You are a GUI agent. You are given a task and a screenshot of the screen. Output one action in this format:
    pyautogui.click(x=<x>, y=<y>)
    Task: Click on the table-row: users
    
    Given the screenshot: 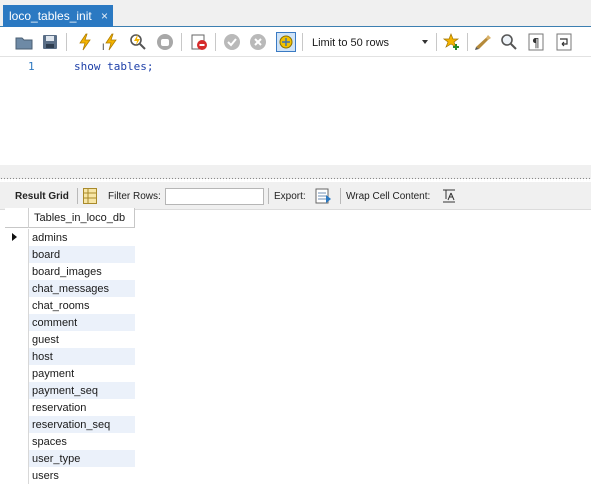 What is the action you would take?
    pyautogui.click(x=70, y=475)
    